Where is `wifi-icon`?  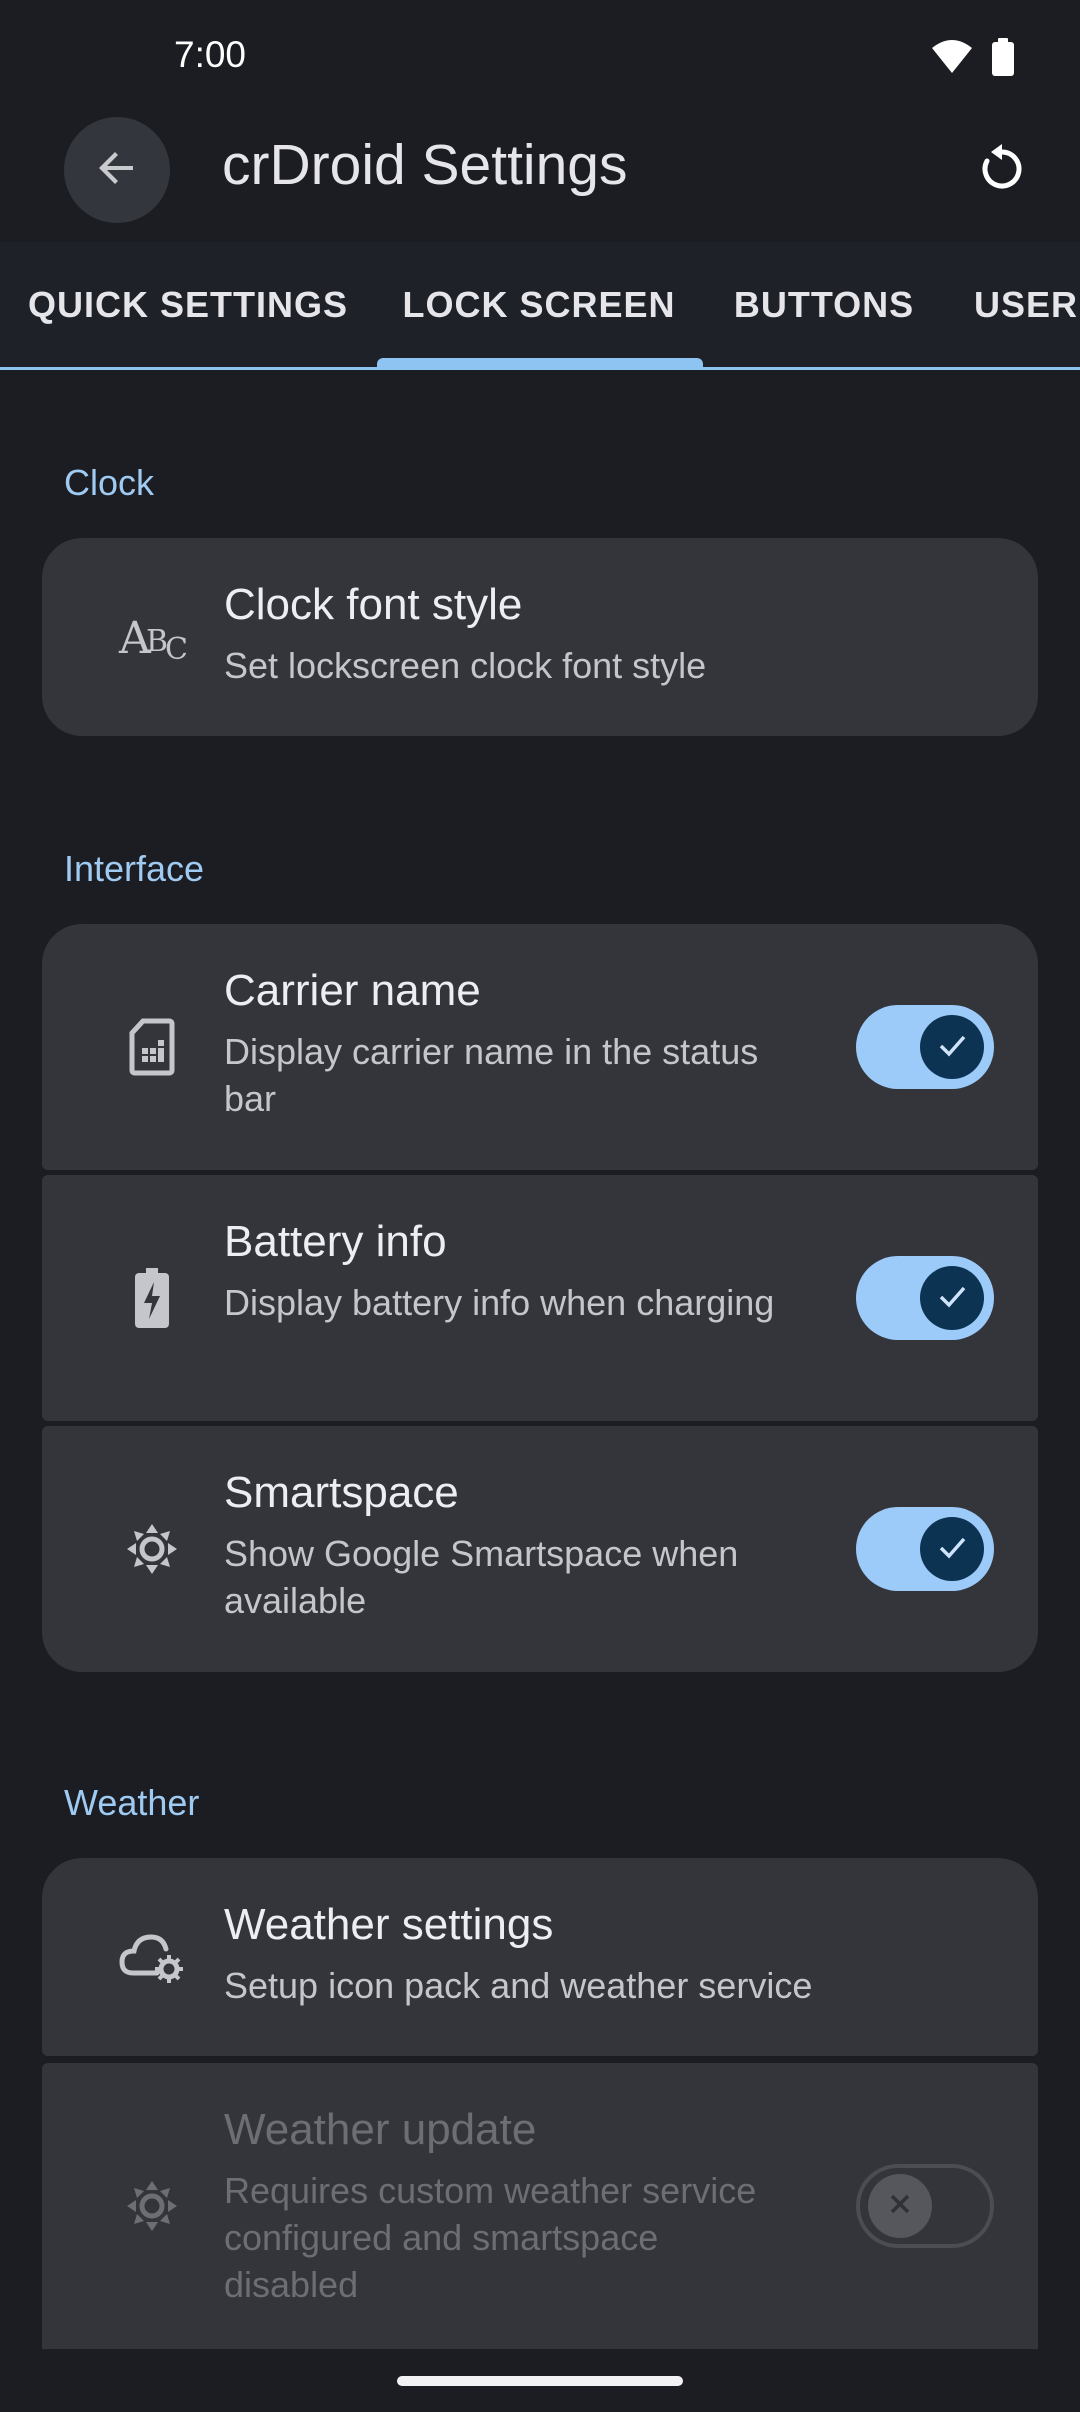
wifi-icon is located at coordinates (952, 59).